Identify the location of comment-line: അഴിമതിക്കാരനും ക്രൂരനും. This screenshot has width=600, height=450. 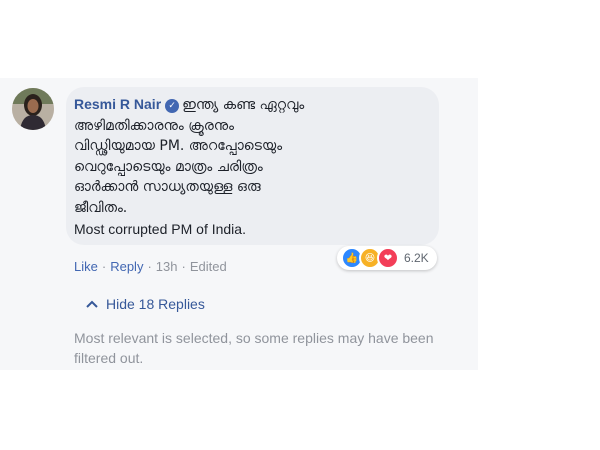
(154, 125).